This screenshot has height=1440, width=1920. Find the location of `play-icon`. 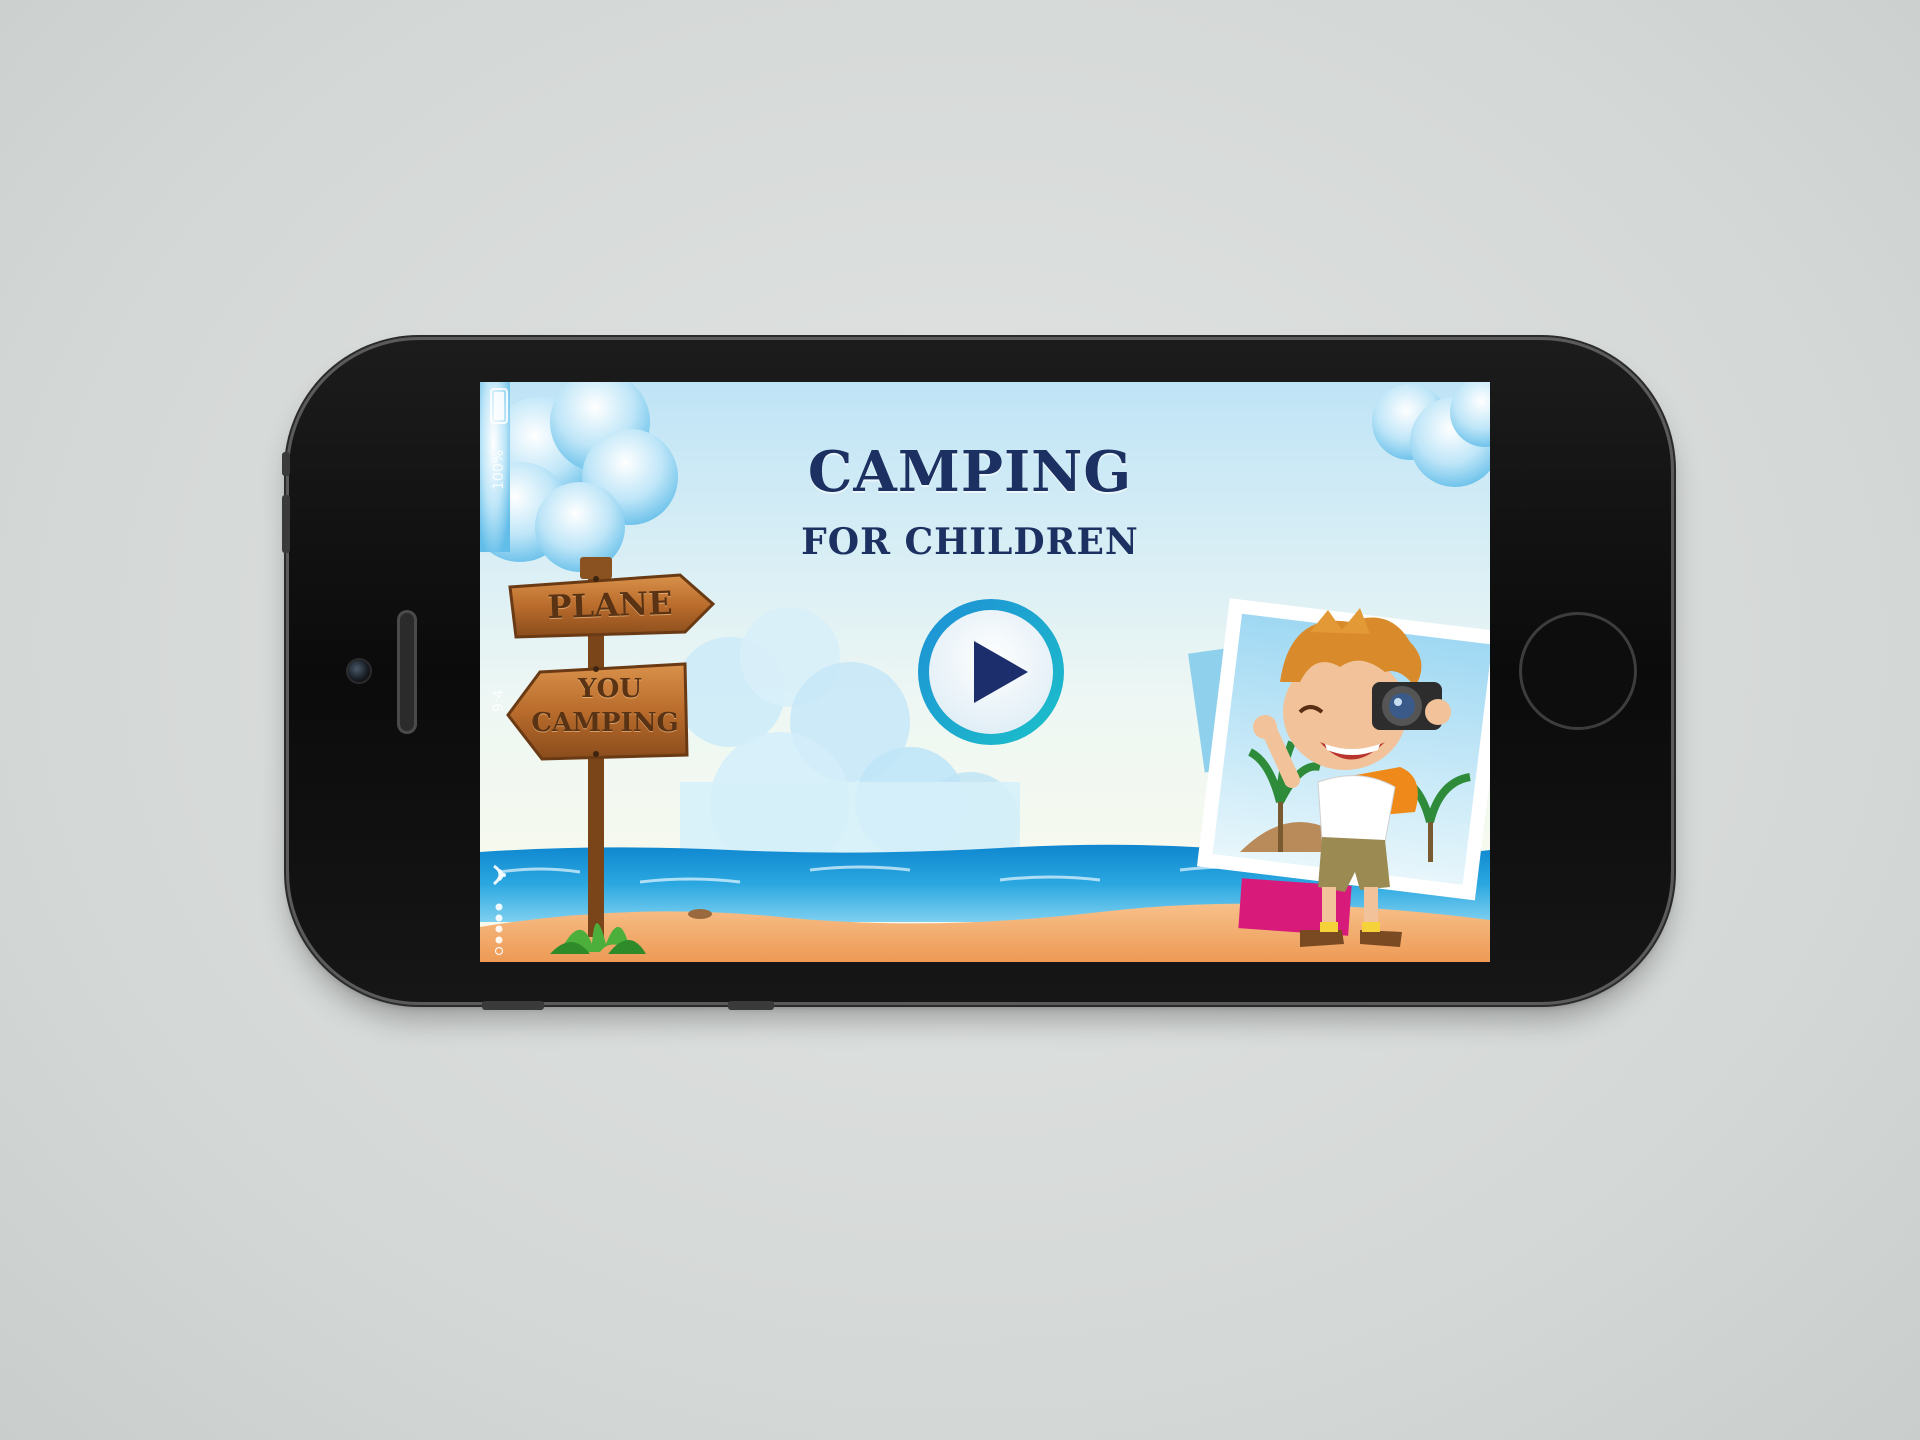

play-icon is located at coordinates (991, 672).